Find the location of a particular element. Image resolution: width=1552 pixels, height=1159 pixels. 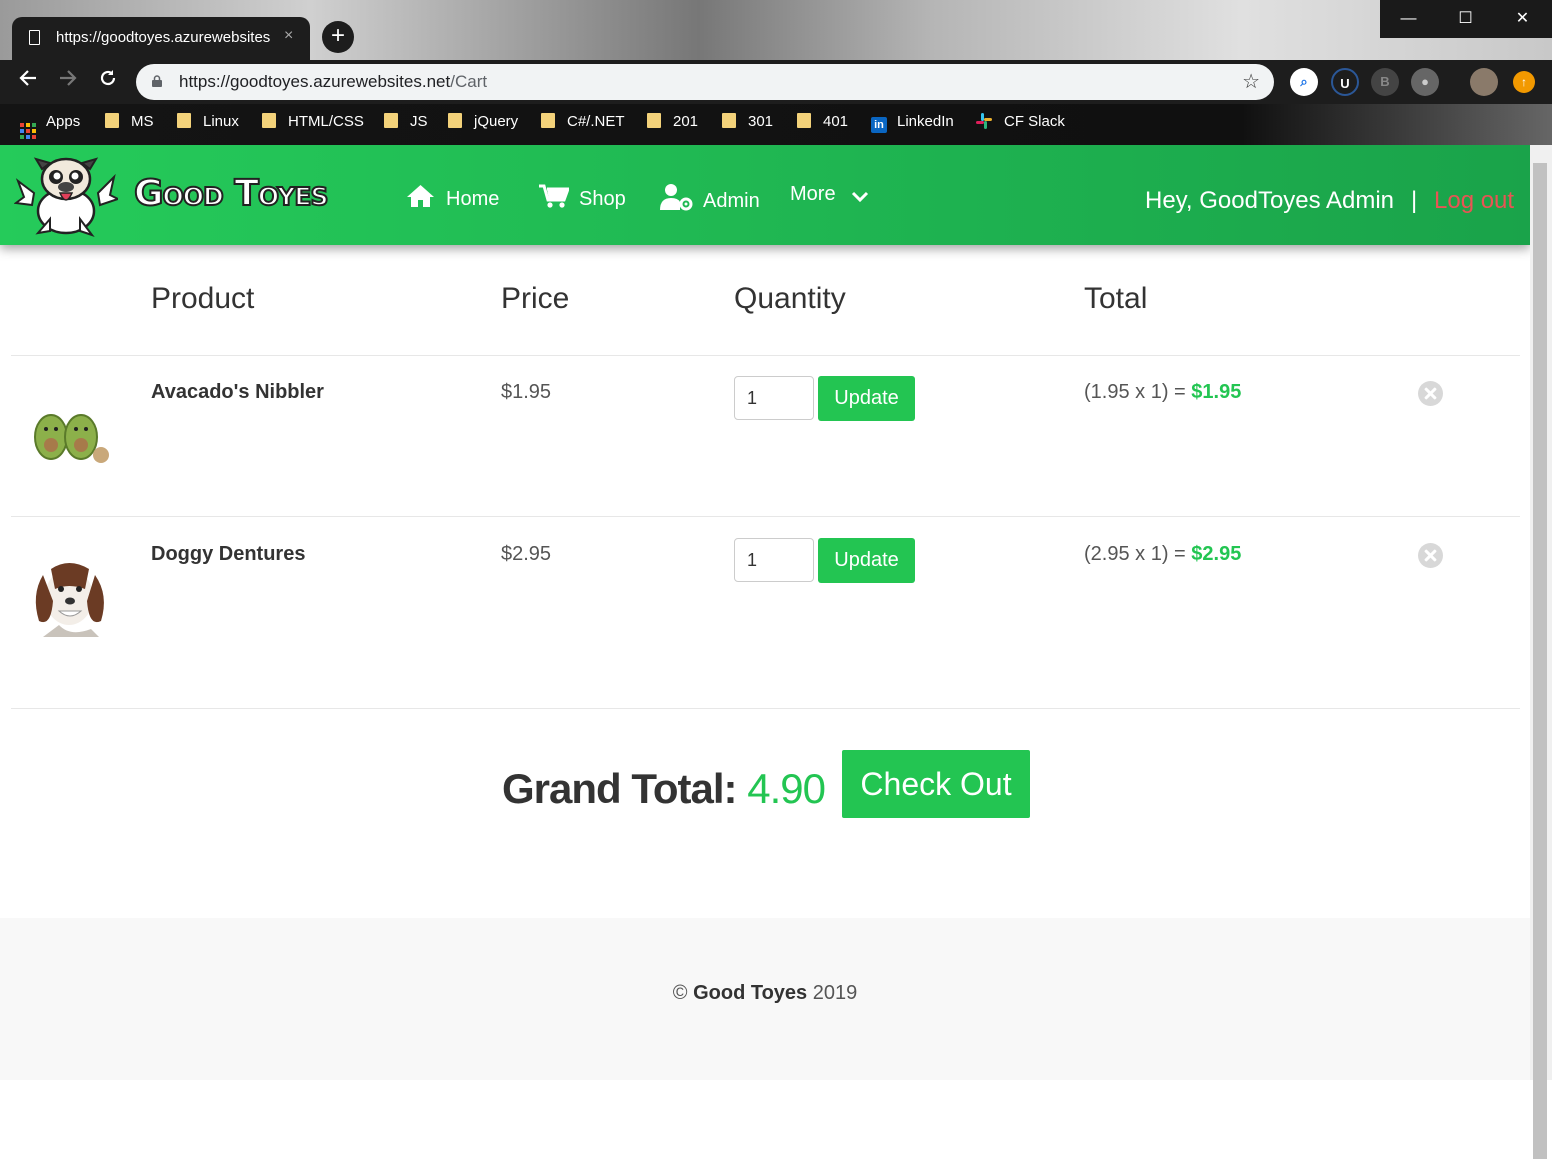

bookmark-star-icon: ☆ is located at coordinates (1251, 81).